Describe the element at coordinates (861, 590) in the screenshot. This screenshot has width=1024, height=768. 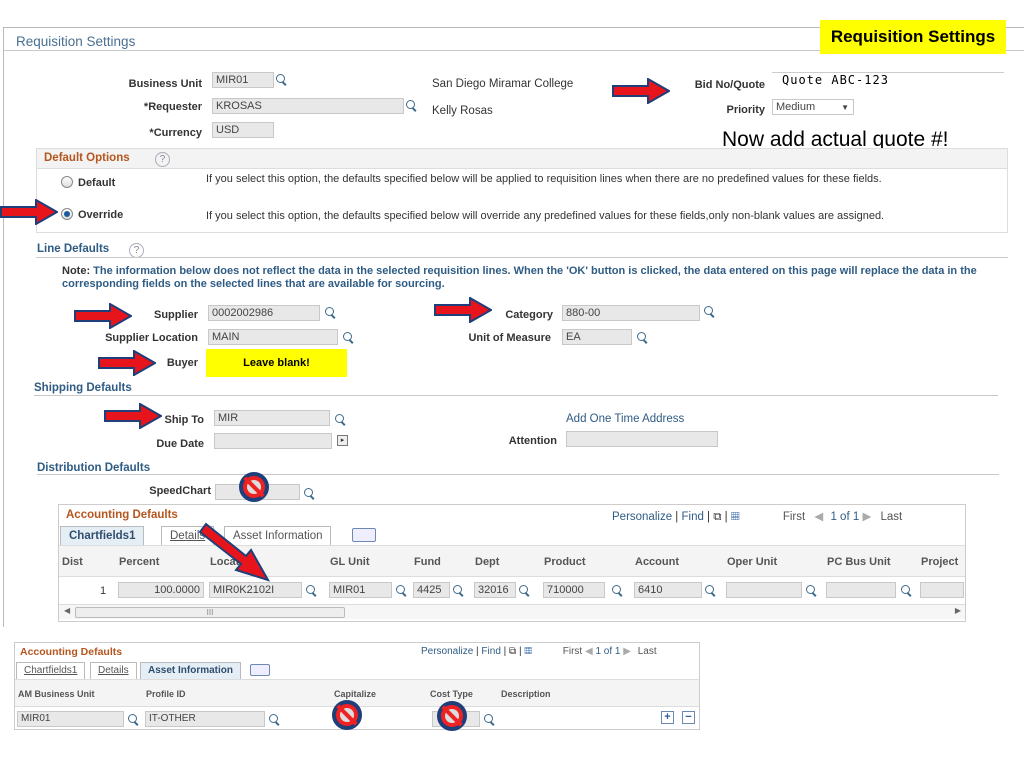
I see `pc-bus-unit-field` at that location.